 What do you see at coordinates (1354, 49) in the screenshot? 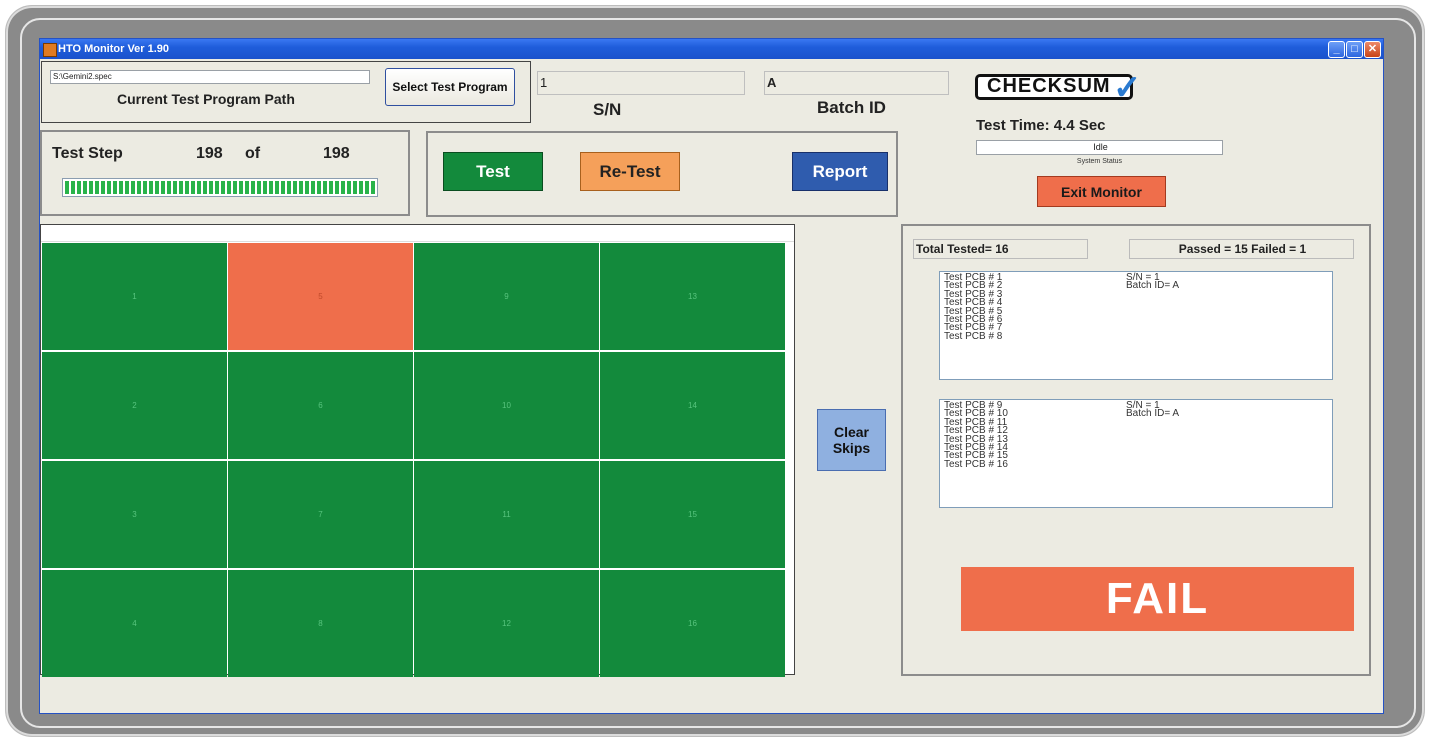
I see `maximize-button: □` at bounding box center [1354, 49].